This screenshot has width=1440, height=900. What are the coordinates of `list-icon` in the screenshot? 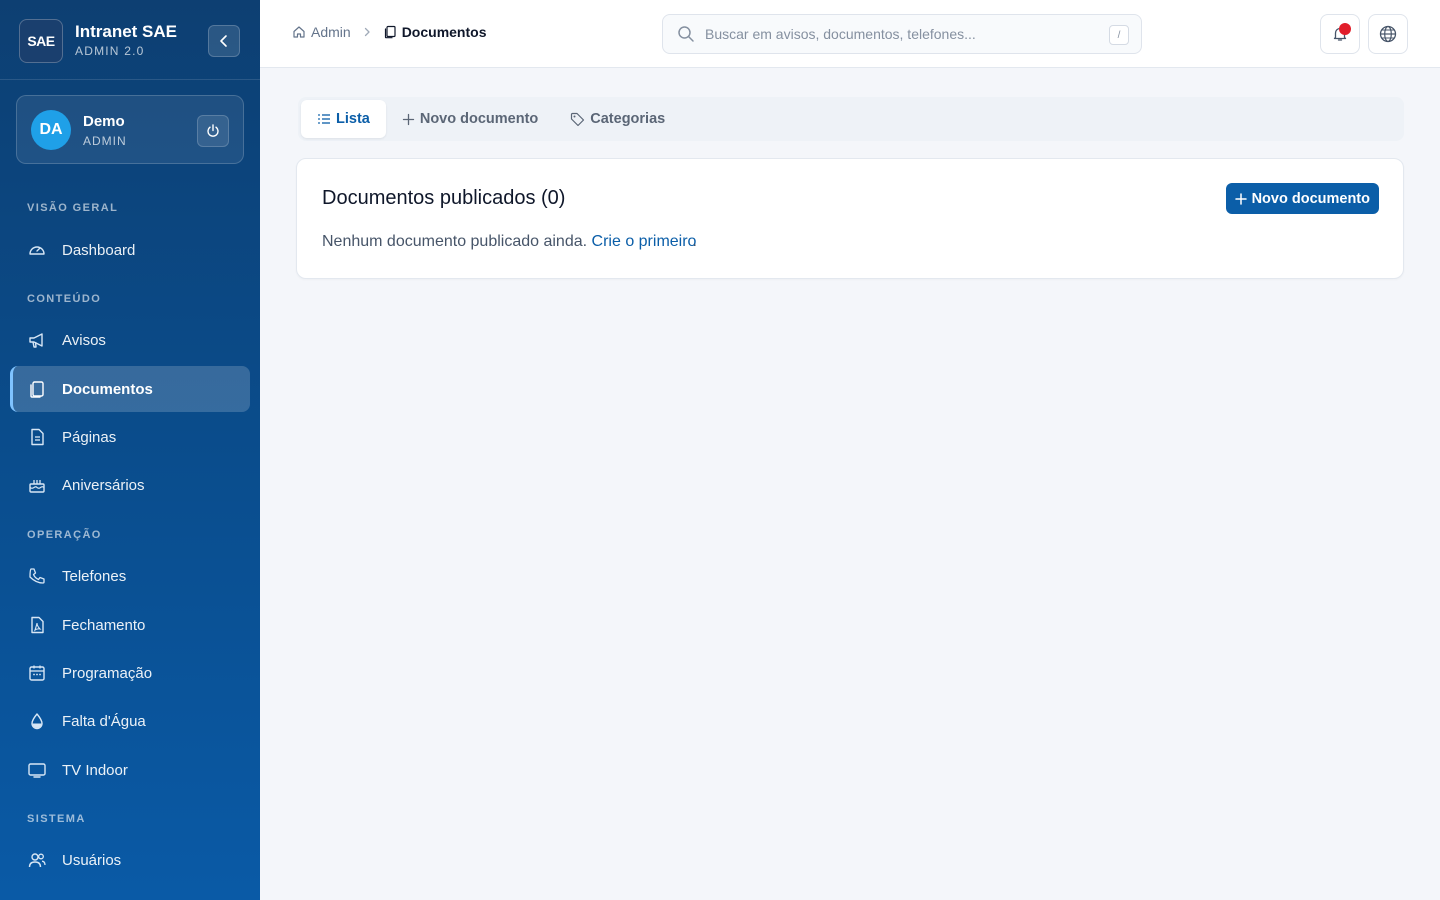 It's located at (324, 119).